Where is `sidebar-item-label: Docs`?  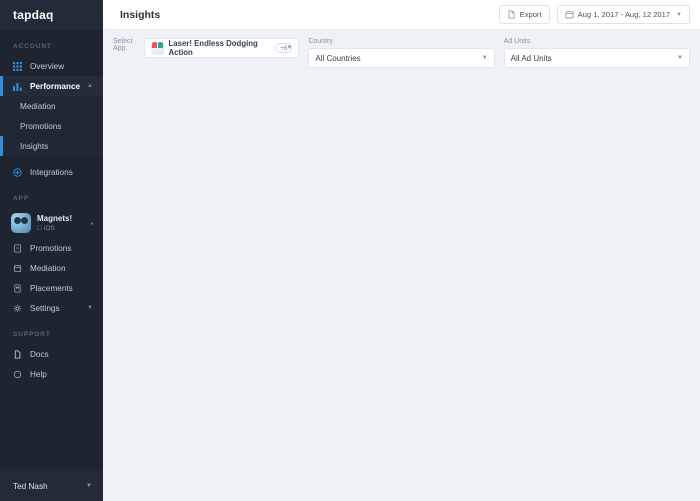 sidebar-item-label: Docs is located at coordinates (39, 354).